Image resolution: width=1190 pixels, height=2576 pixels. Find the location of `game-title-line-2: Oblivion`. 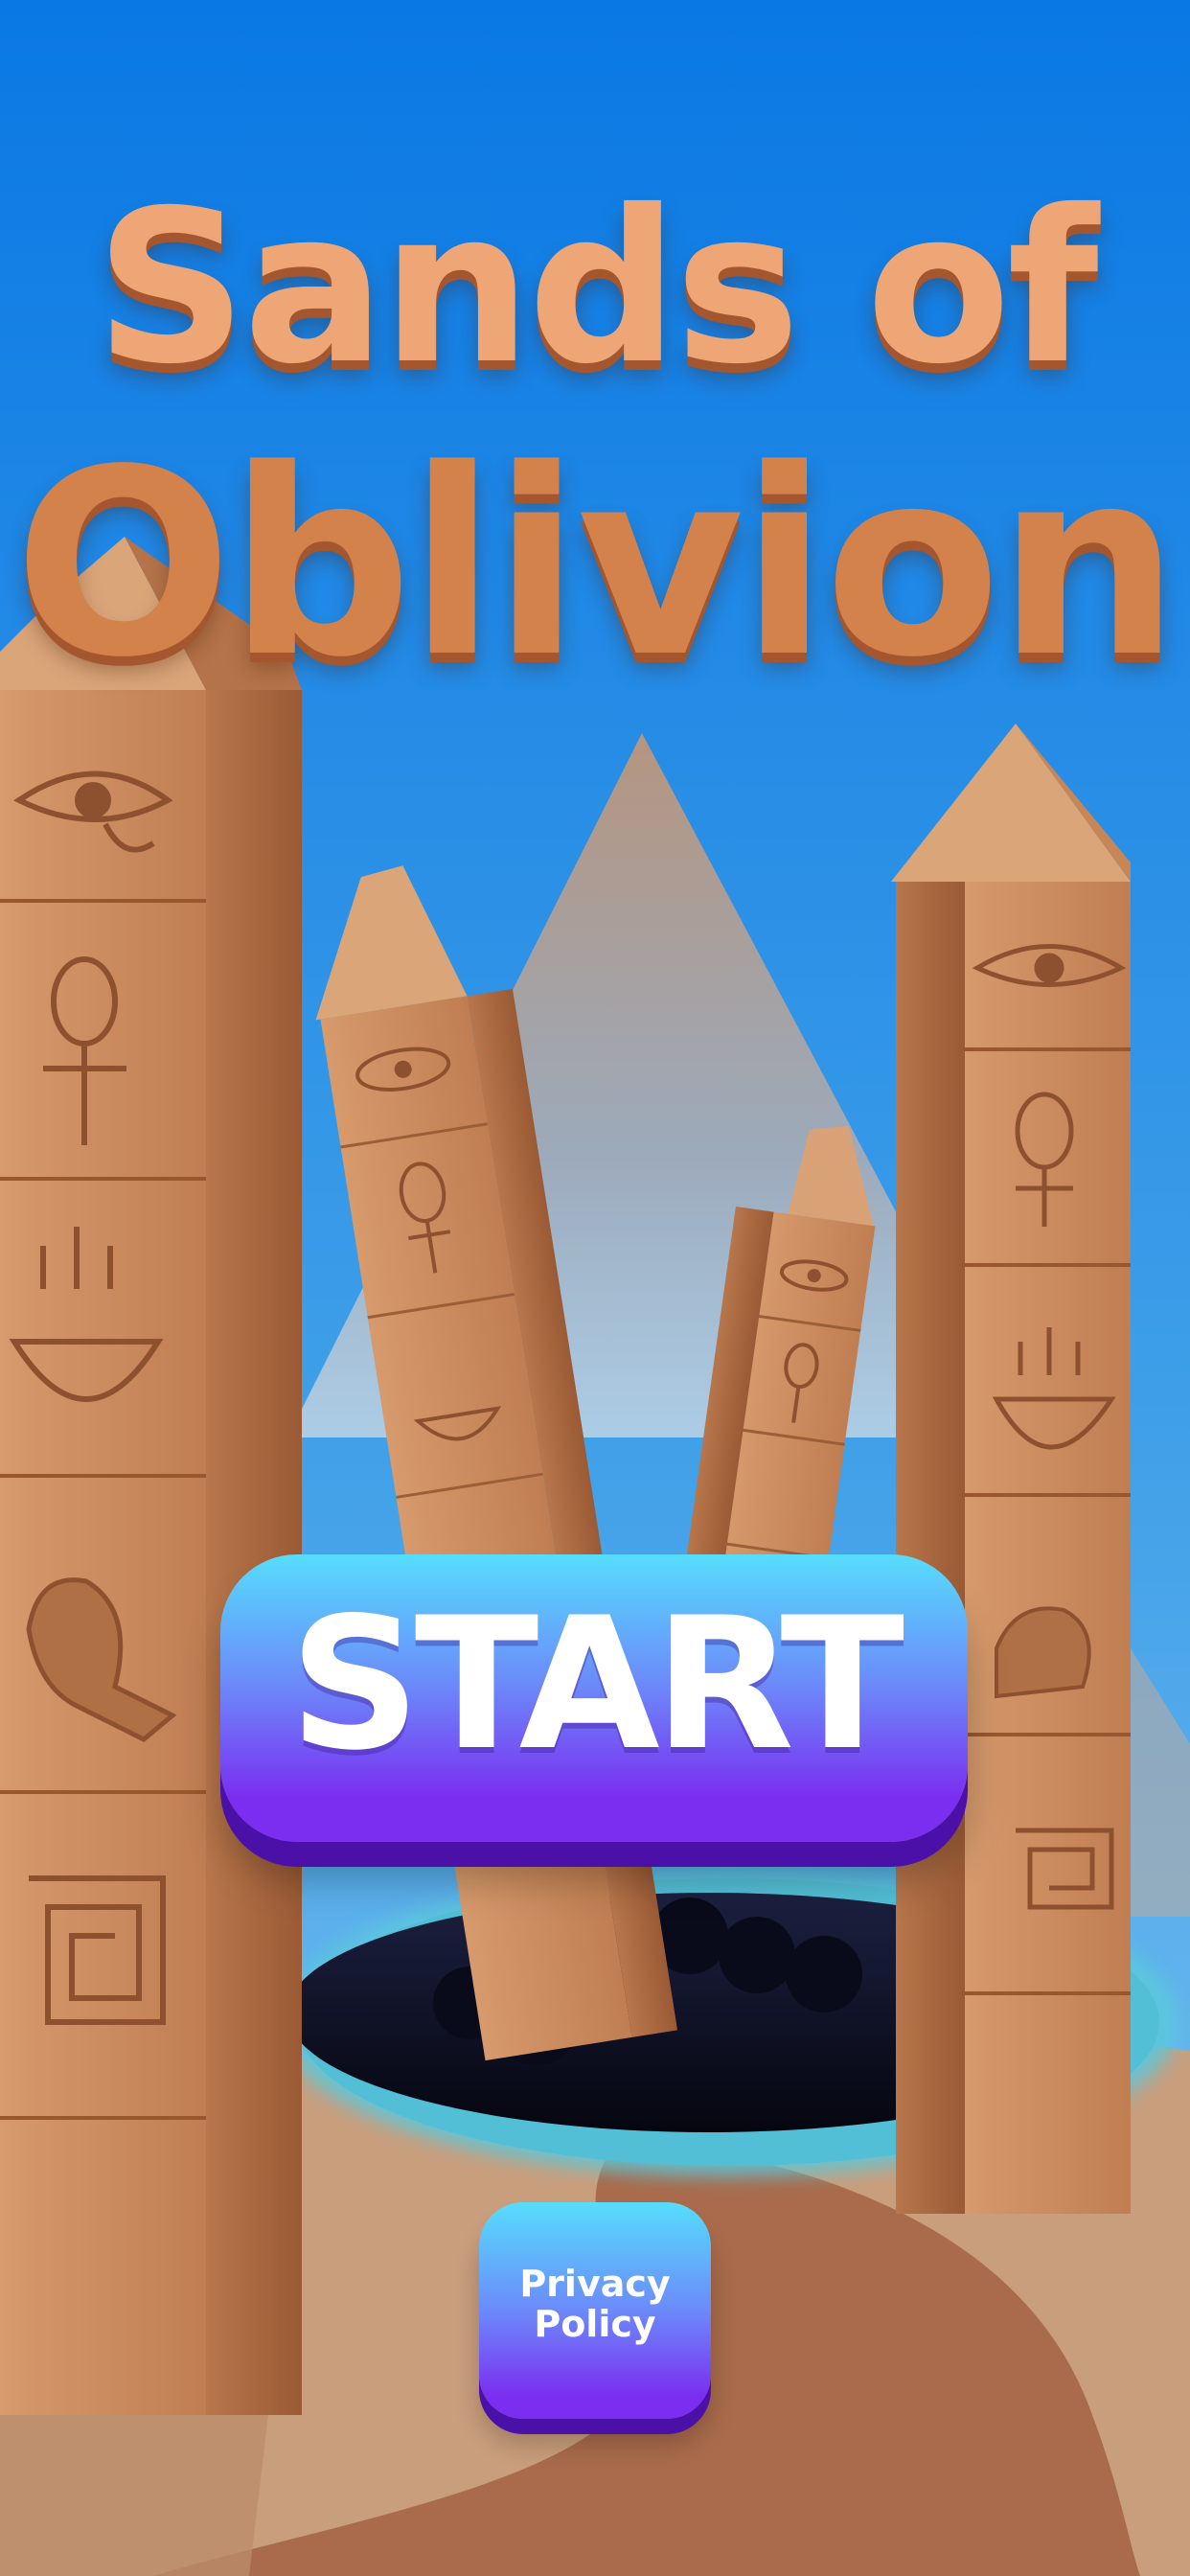

game-title-line-2: Oblivion is located at coordinates (596, 564).